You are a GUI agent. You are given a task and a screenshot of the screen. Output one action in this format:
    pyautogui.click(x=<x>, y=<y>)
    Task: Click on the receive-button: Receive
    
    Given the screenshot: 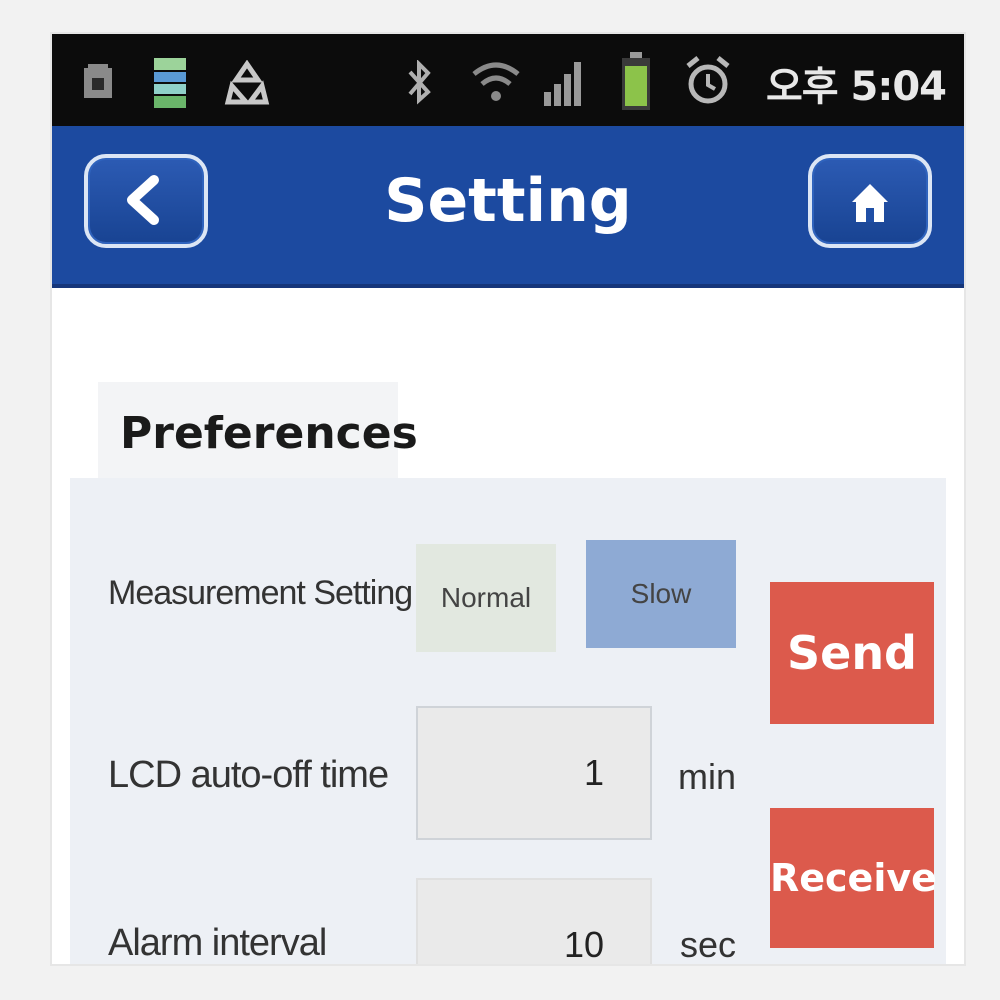 What is the action you would take?
    pyautogui.click(x=853, y=878)
    